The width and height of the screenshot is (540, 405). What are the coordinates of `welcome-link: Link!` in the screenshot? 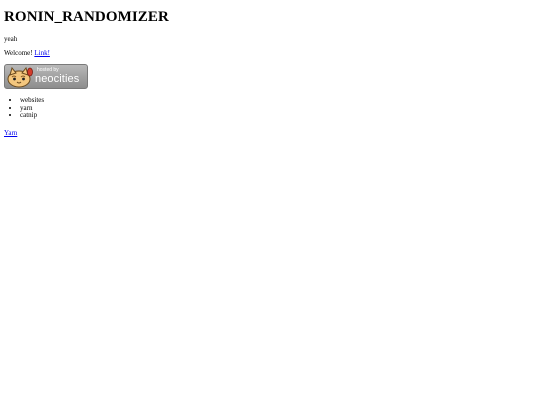 It's located at (42, 53).